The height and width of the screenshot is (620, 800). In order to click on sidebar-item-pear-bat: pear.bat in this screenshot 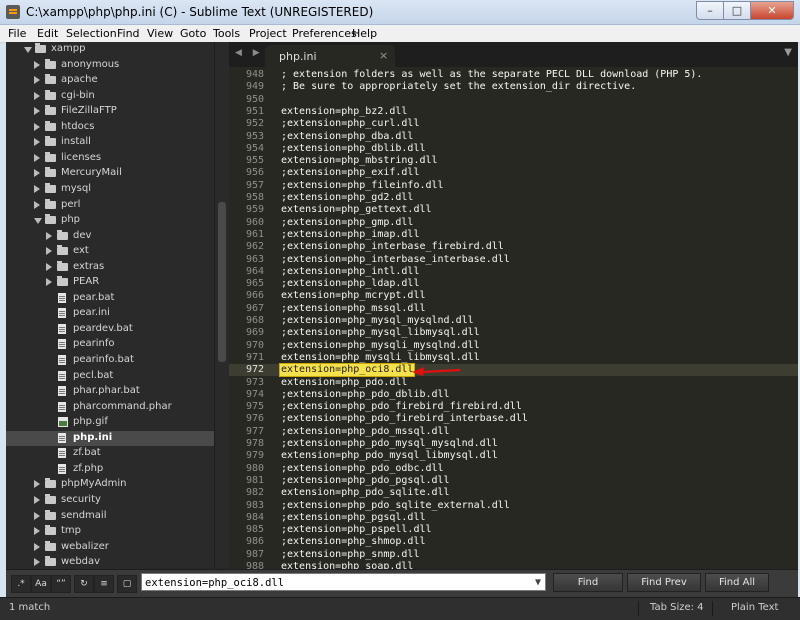, I will do `click(111, 299)`.